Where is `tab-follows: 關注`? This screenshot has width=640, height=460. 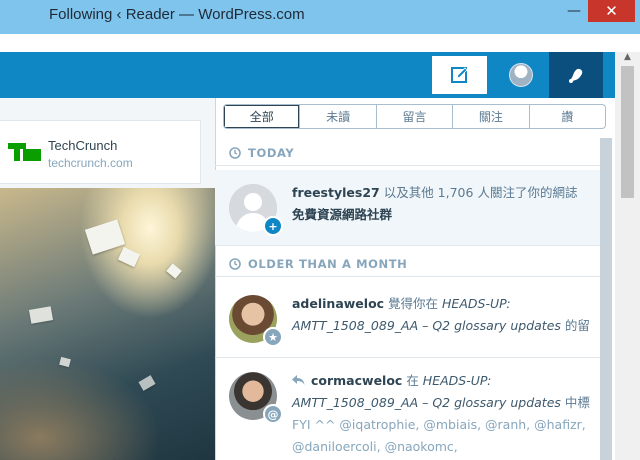
tab-follows: 關注 is located at coordinates (490, 116).